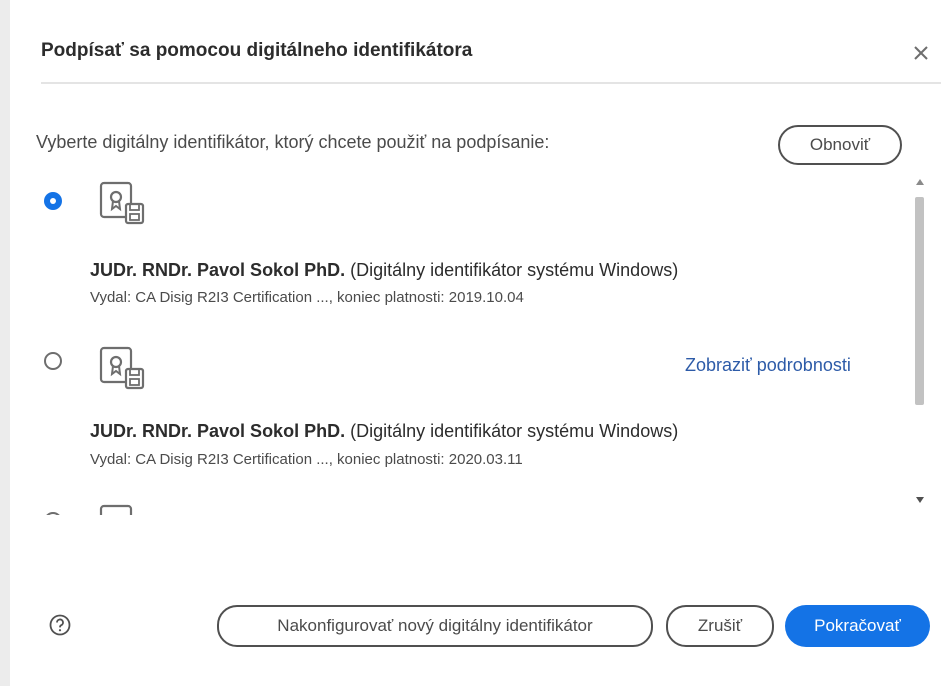  I want to click on identity-item, so click(471, 505).